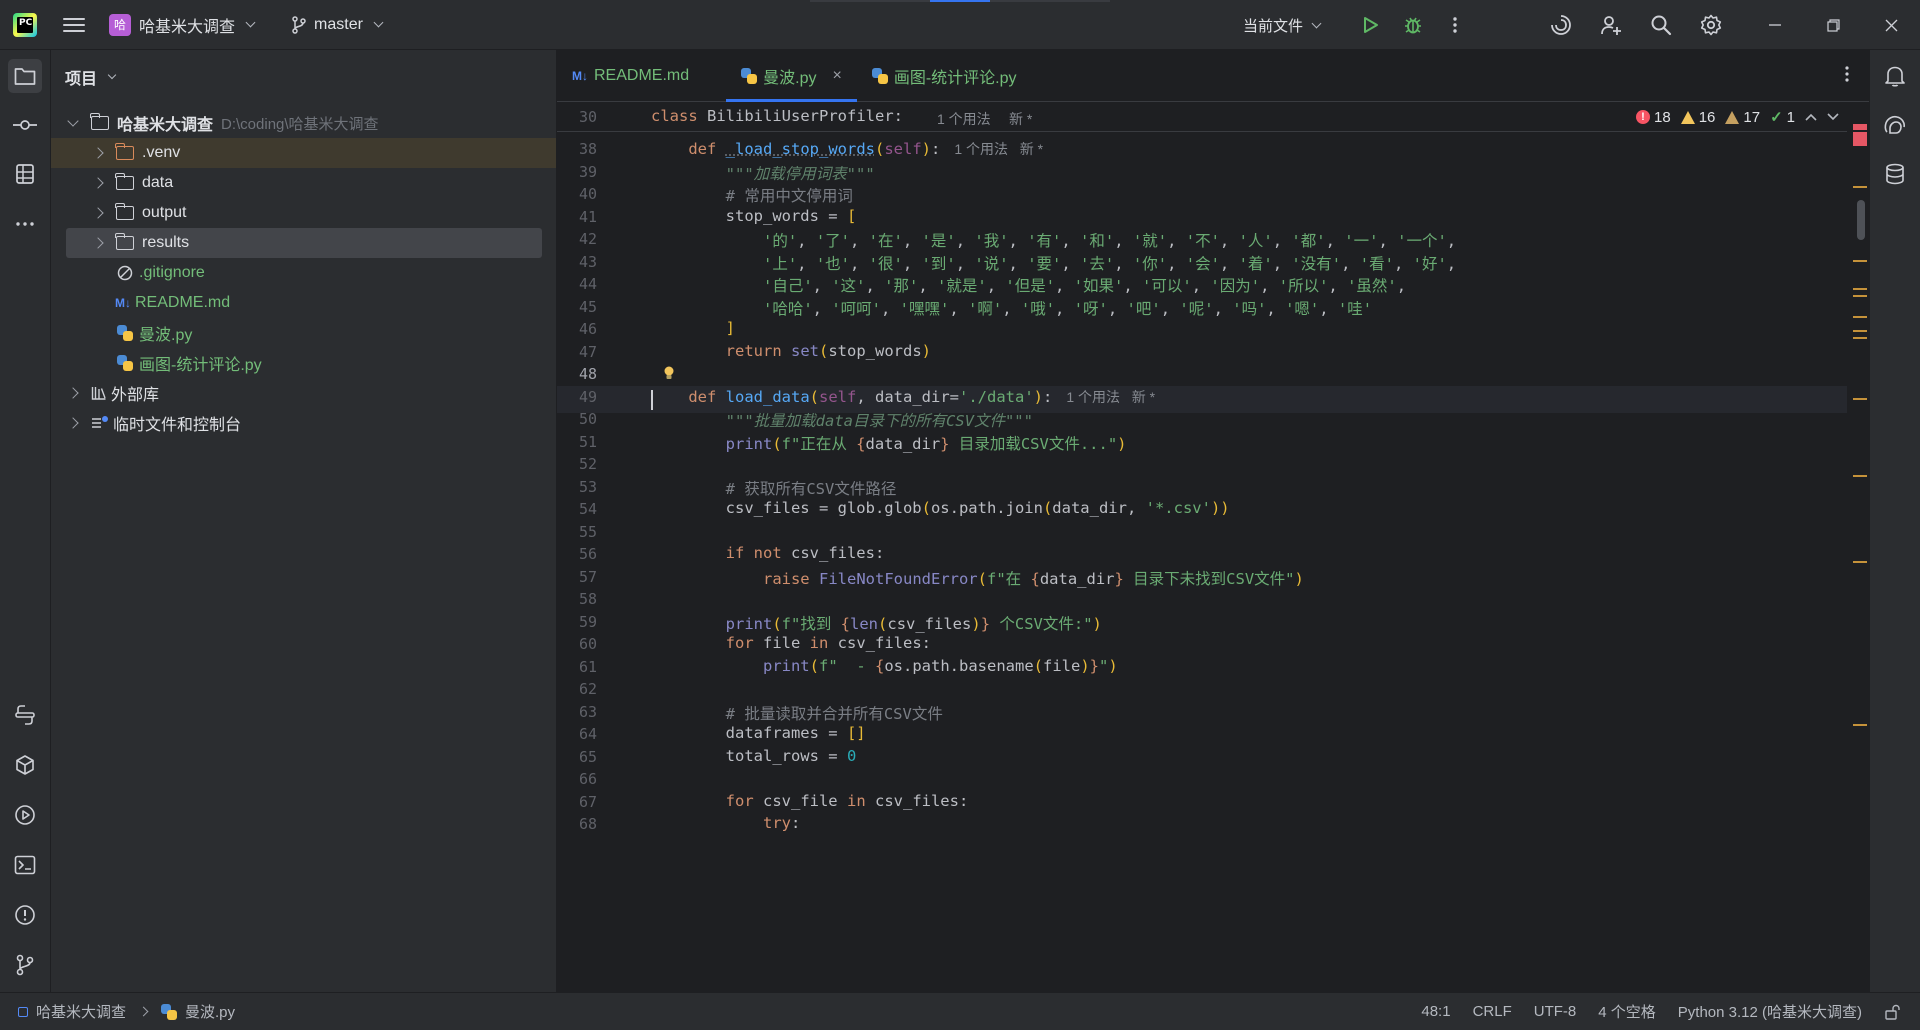 Image resolution: width=1920 pixels, height=1030 pixels. Describe the element at coordinates (791, 76) in the screenshot. I see `tab-manbo: 曼波.py ×` at that location.